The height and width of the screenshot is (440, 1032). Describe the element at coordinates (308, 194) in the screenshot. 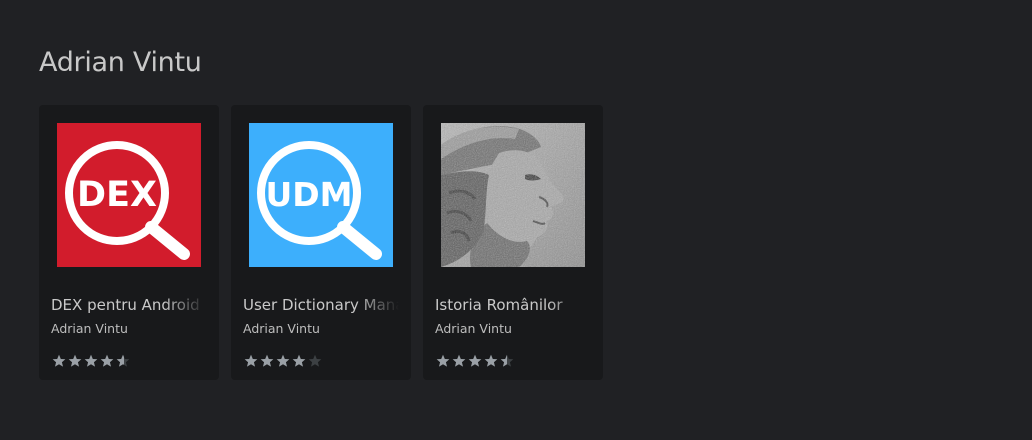

I see `udm-icon-text: UDM` at that location.